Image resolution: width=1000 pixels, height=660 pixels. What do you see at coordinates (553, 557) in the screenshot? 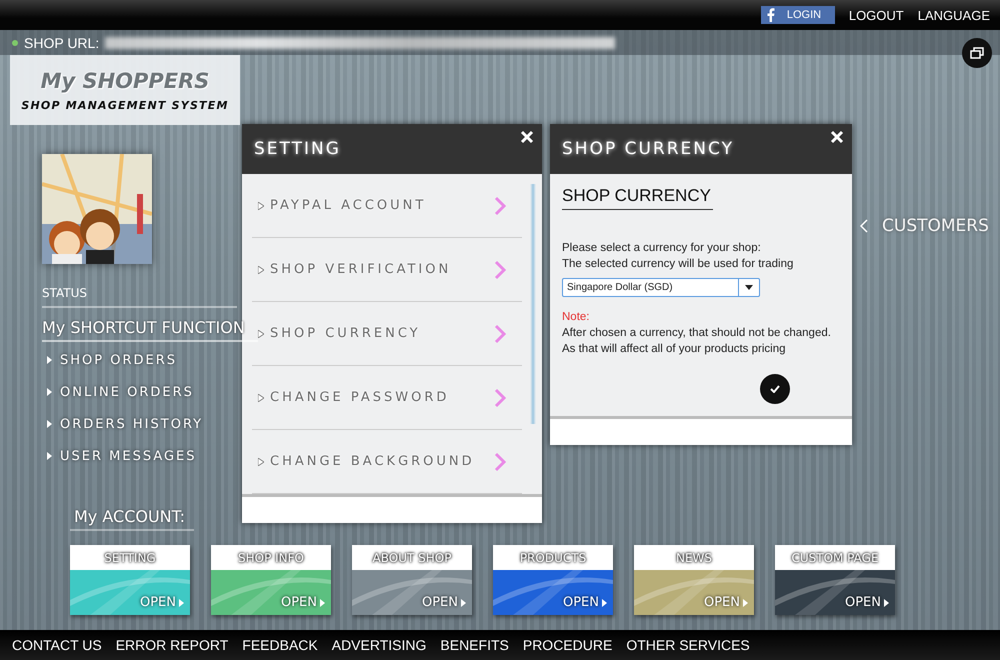
I see `tile-title: PRODUCTS` at bounding box center [553, 557].